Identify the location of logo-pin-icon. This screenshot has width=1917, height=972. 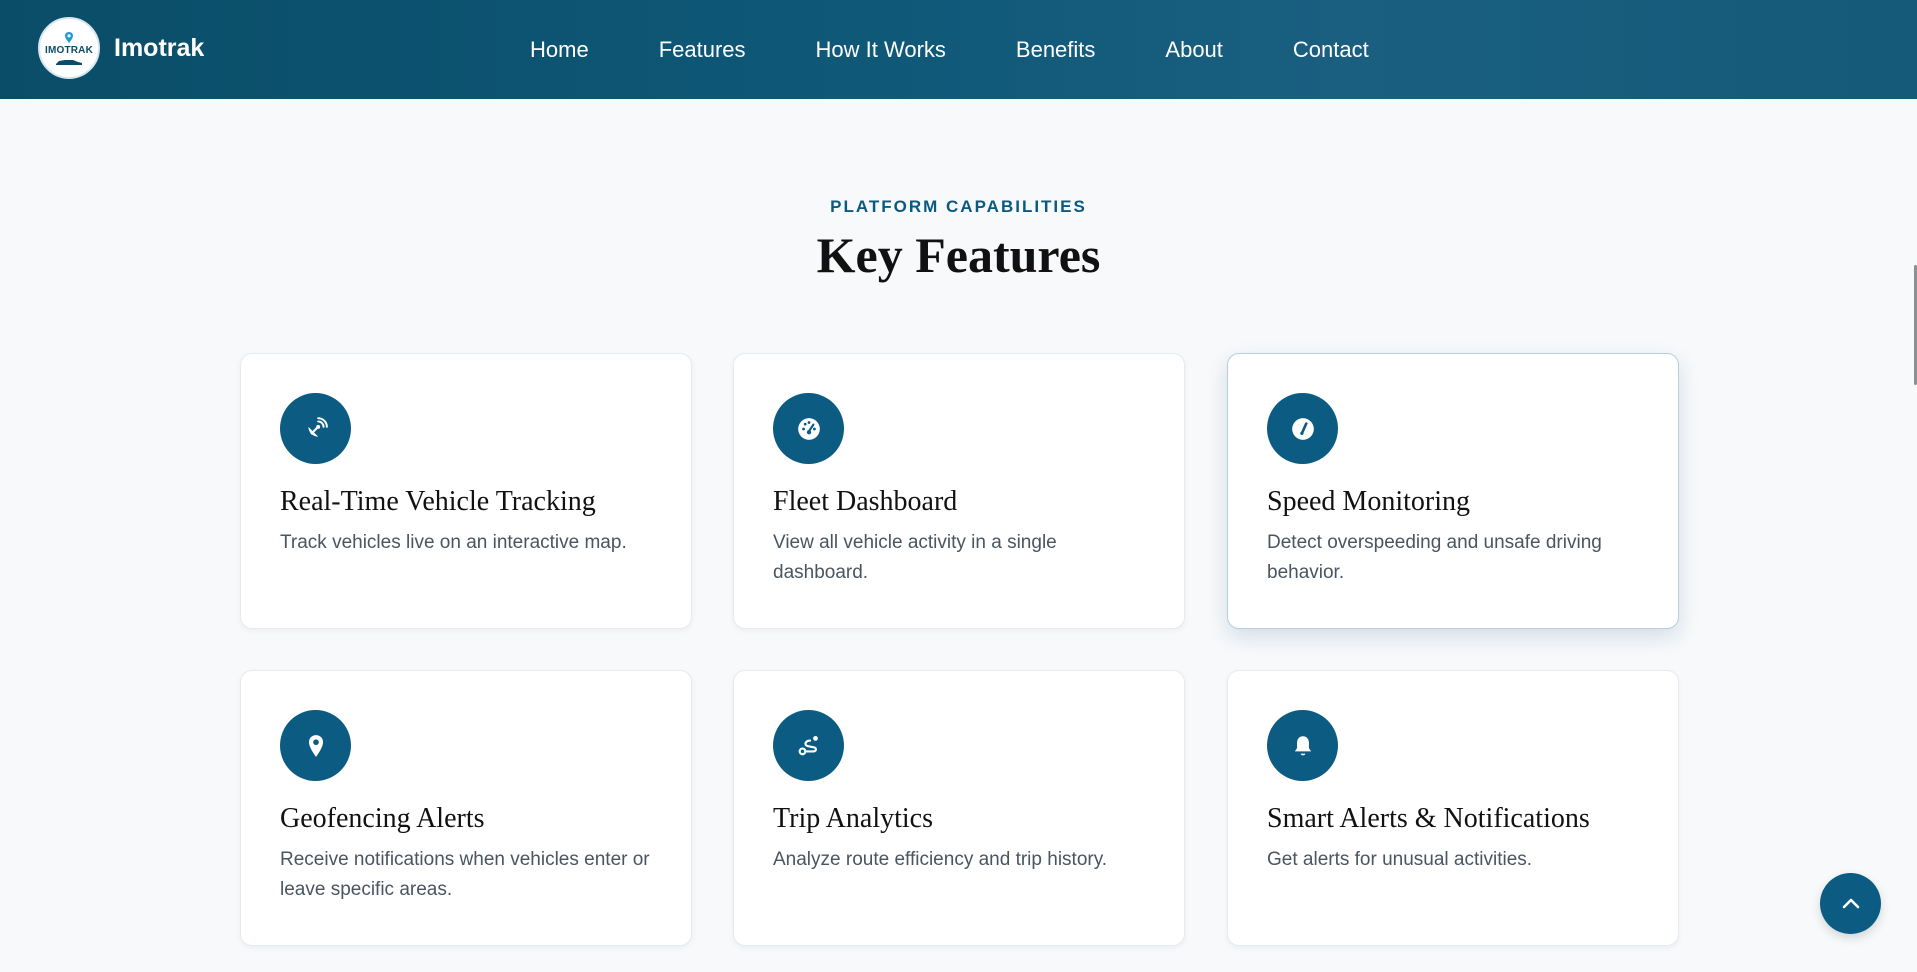
(69, 37).